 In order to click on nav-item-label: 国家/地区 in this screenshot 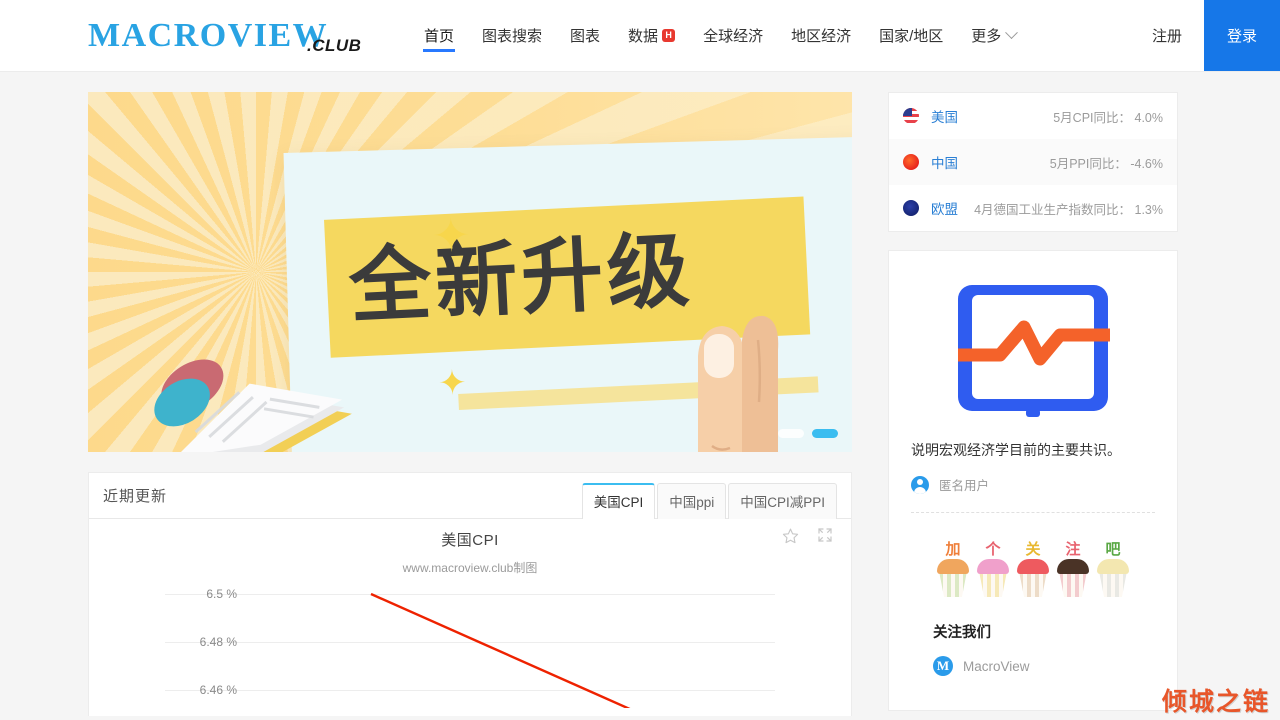, I will do `click(911, 36)`.